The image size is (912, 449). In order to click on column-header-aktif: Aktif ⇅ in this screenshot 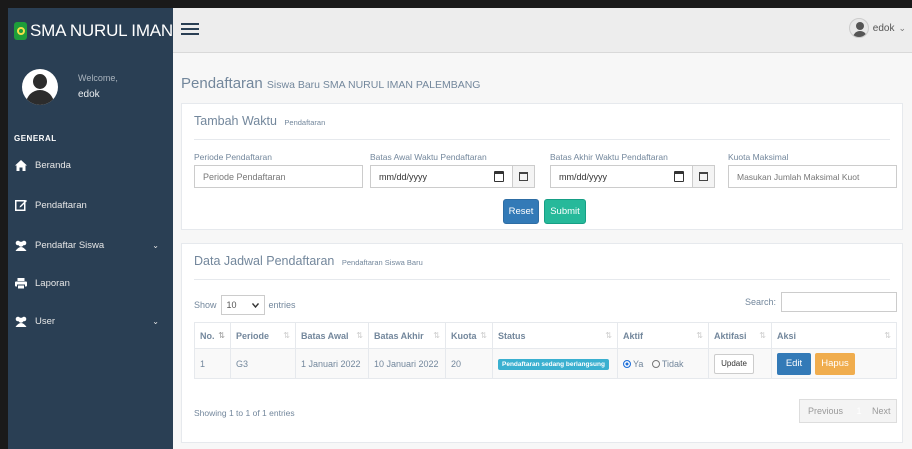, I will do `click(663, 335)`.